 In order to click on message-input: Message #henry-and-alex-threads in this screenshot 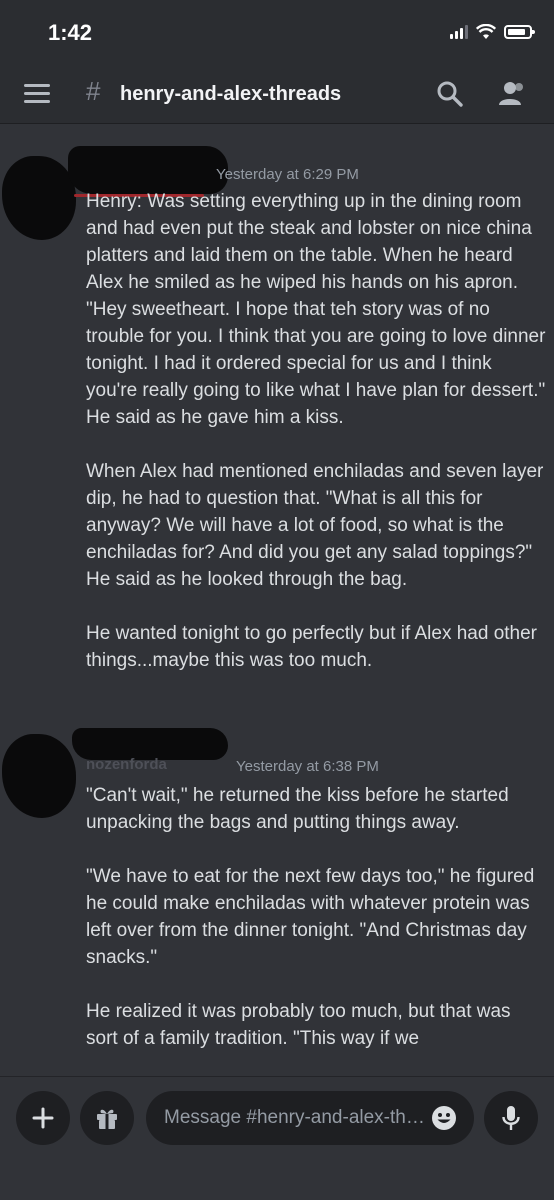, I will do `click(310, 1118)`.